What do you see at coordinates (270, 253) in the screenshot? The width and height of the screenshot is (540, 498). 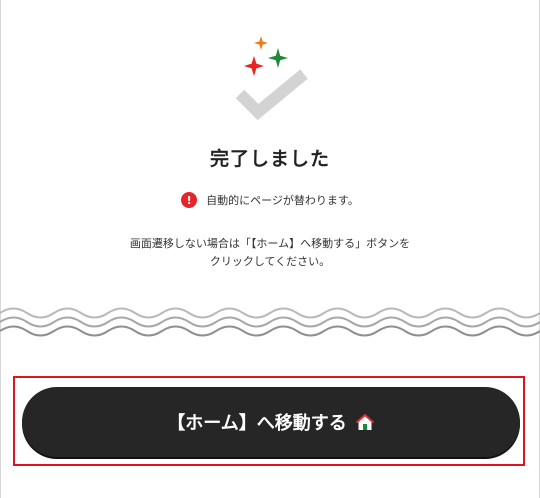 I see `redirect-instructions: 画面遷移しない場合は「【ホーム】へ移動する」ボタンを クリックしてください。` at bounding box center [270, 253].